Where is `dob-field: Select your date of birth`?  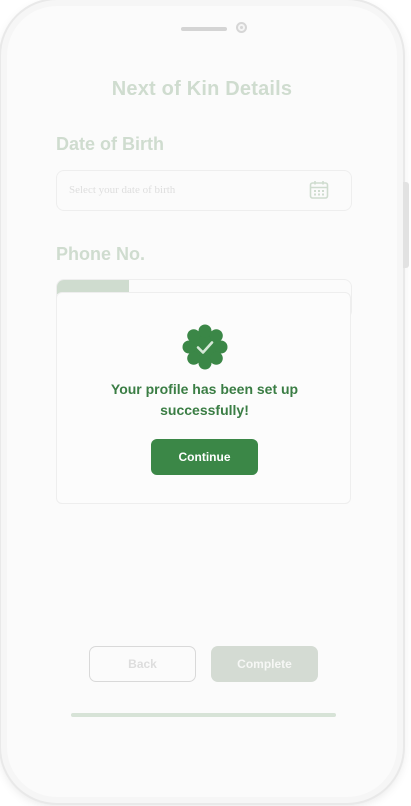
dob-field: Select your date of birth is located at coordinates (204, 190).